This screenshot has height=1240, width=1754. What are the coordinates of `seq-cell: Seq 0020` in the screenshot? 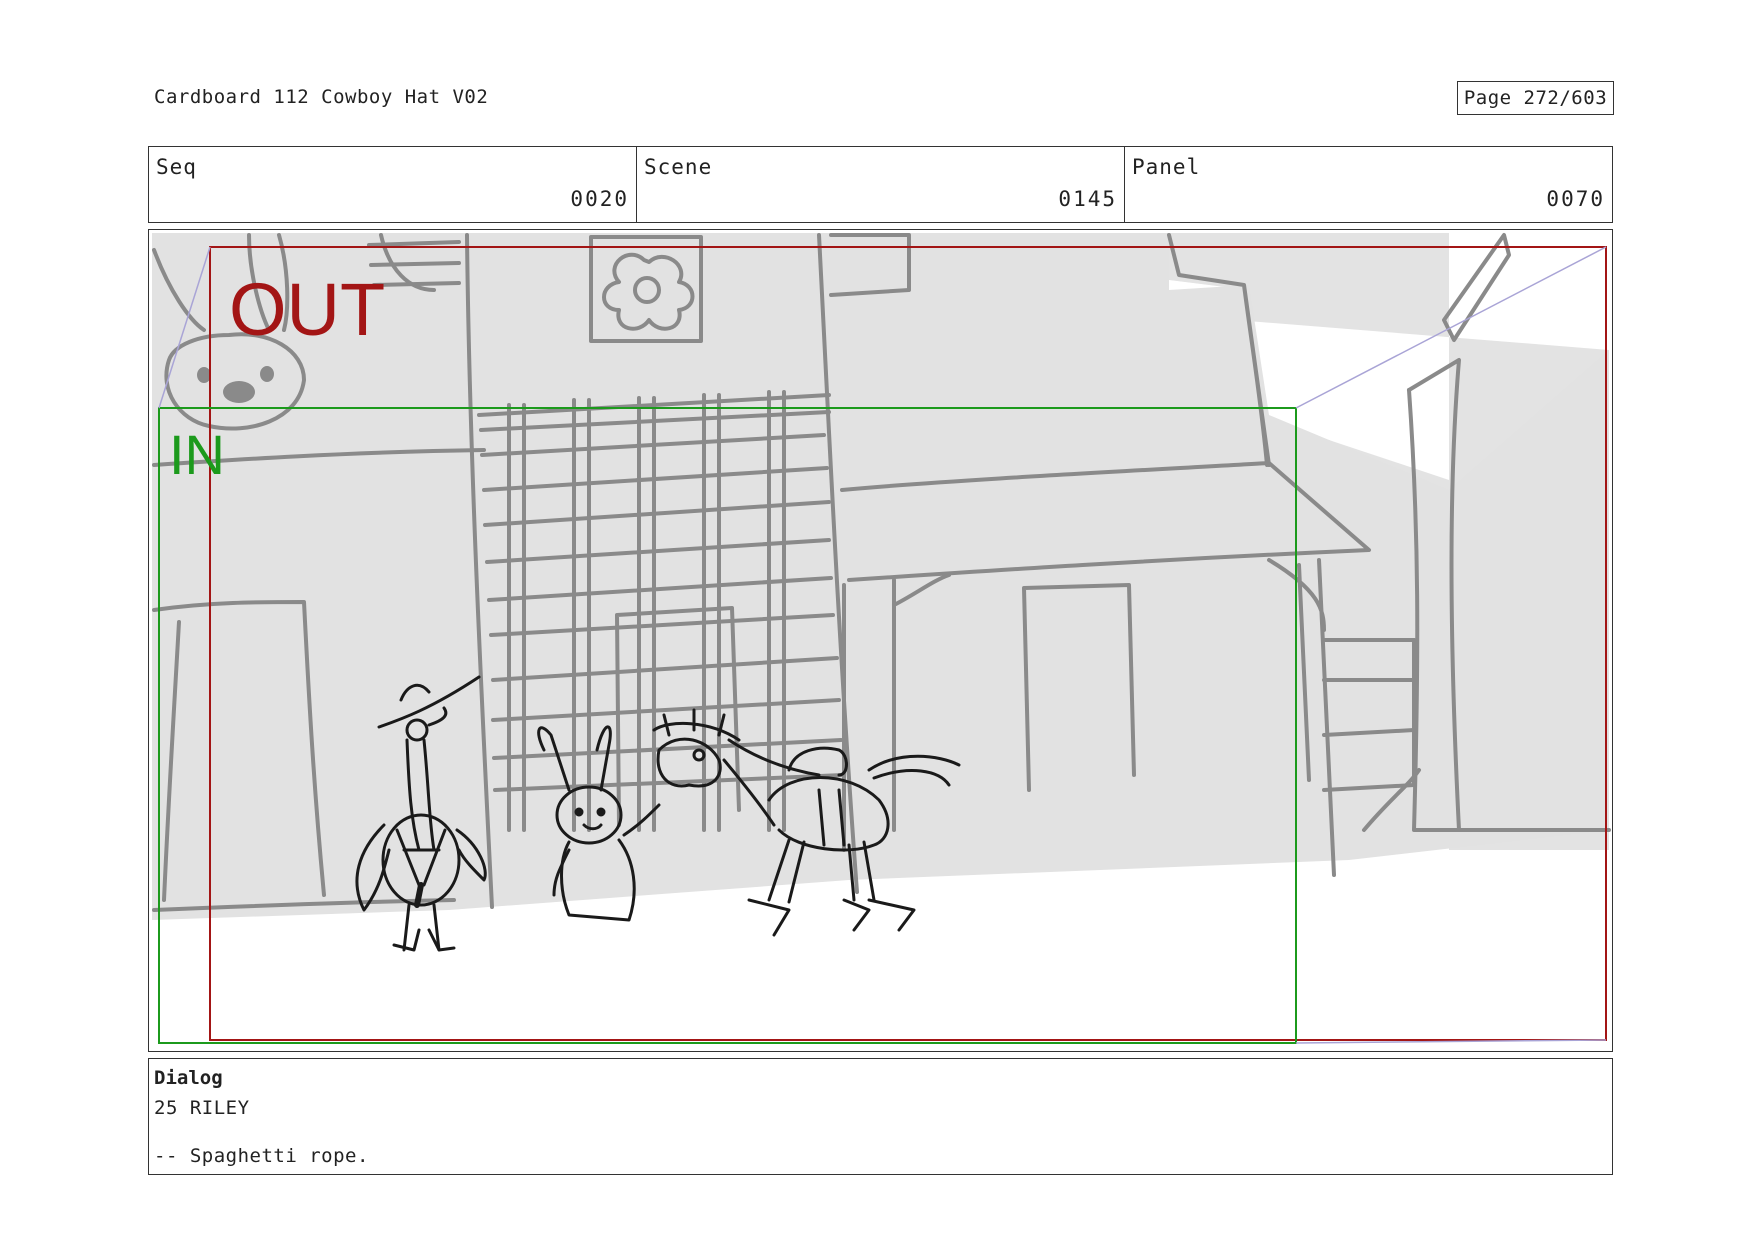 It's located at (393, 184).